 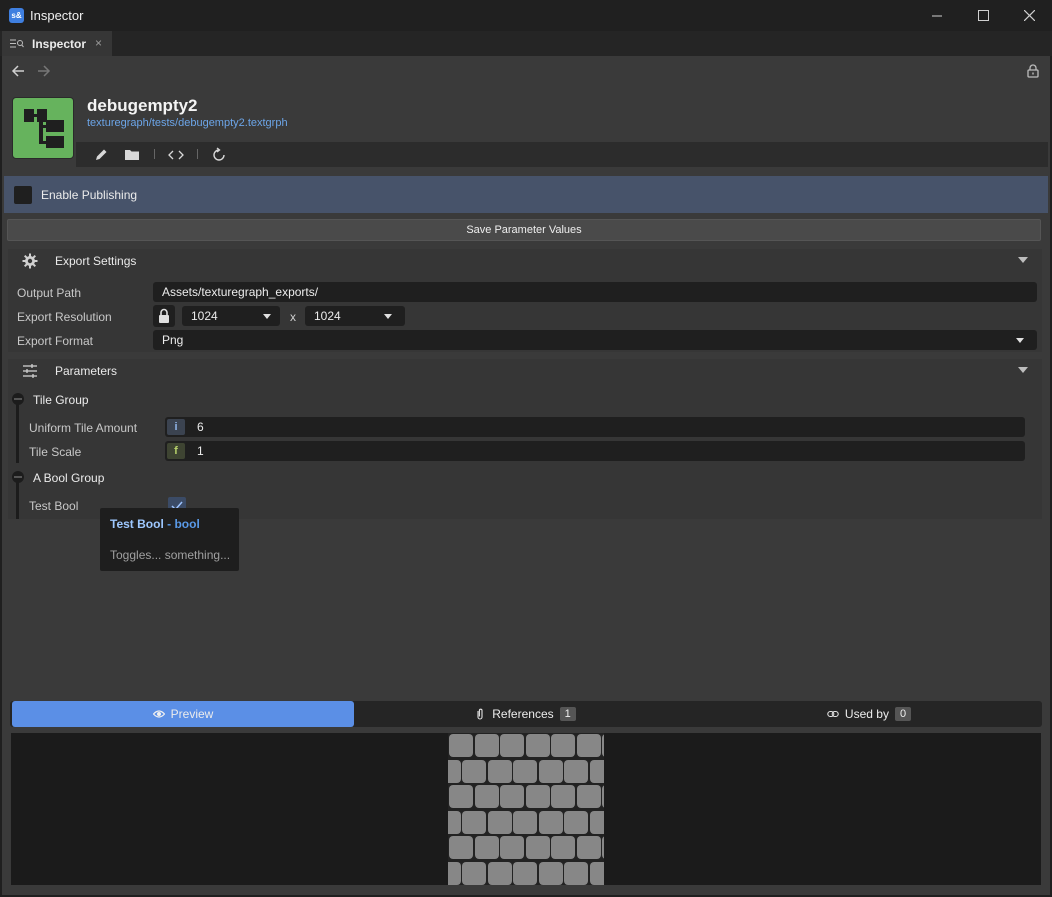 I want to click on tab-used-by: Used by 0, so click(x=869, y=714).